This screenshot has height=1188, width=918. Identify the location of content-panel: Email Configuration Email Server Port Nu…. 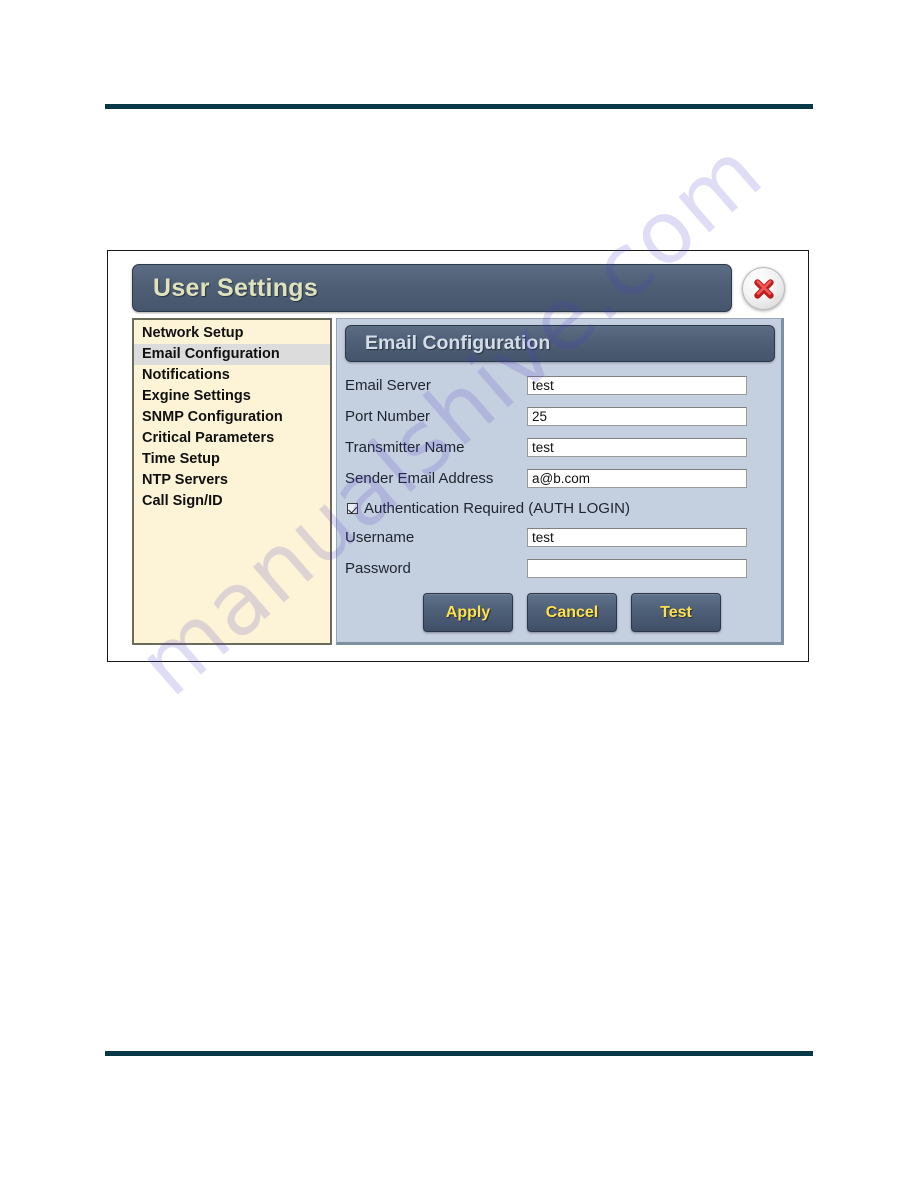
(560, 481).